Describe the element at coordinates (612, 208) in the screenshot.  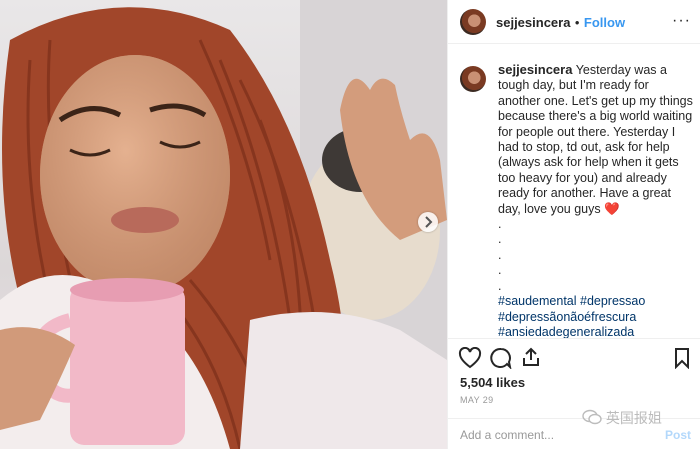
I see `heart-emoji: ❤️` at that location.